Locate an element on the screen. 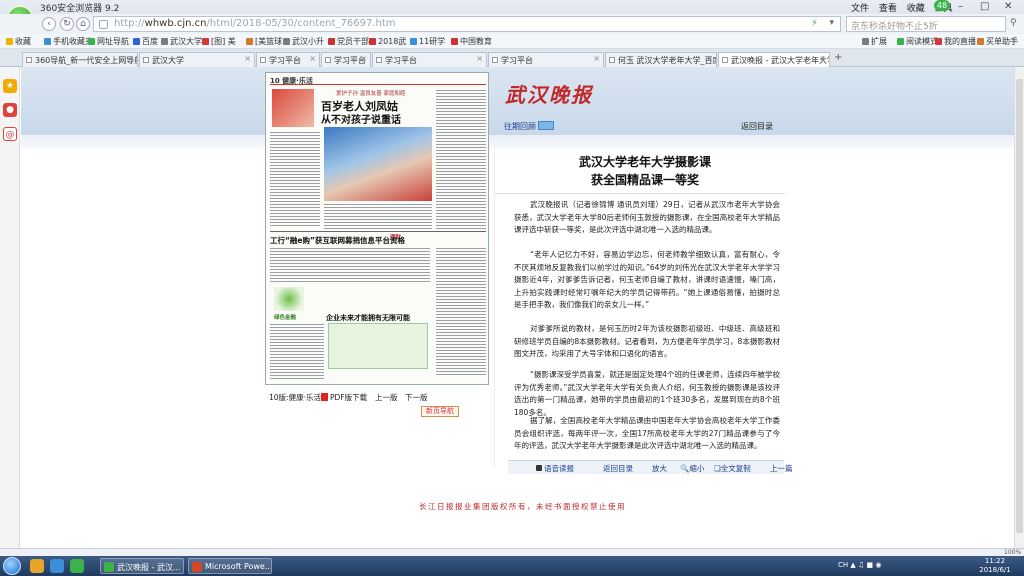 The height and width of the screenshot is (576, 1024). bookmark-item: 收藏 is located at coordinates (18, 41).